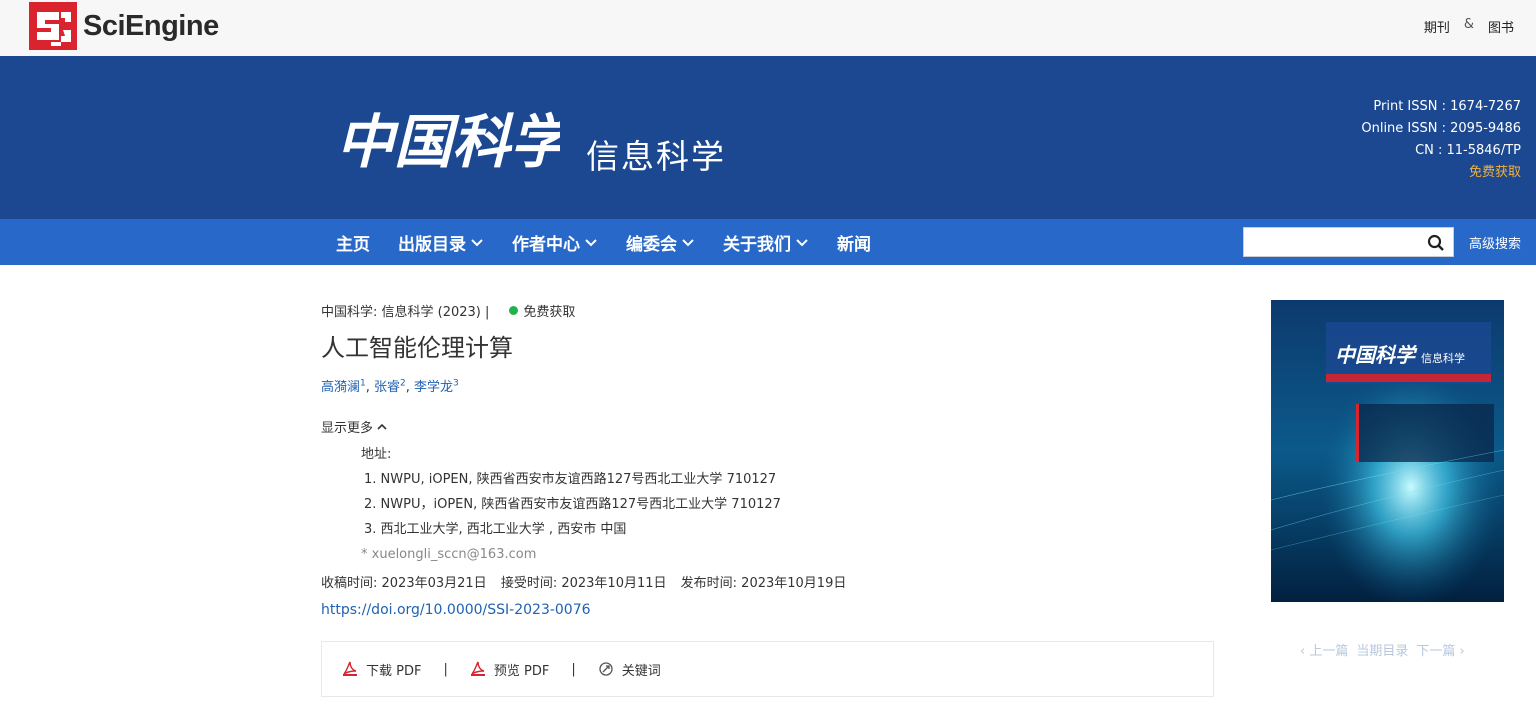 This screenshot has width=1536, height=709. I want to click on print-issn: Print ISSN : 1674-7267, so click(1447, 106).